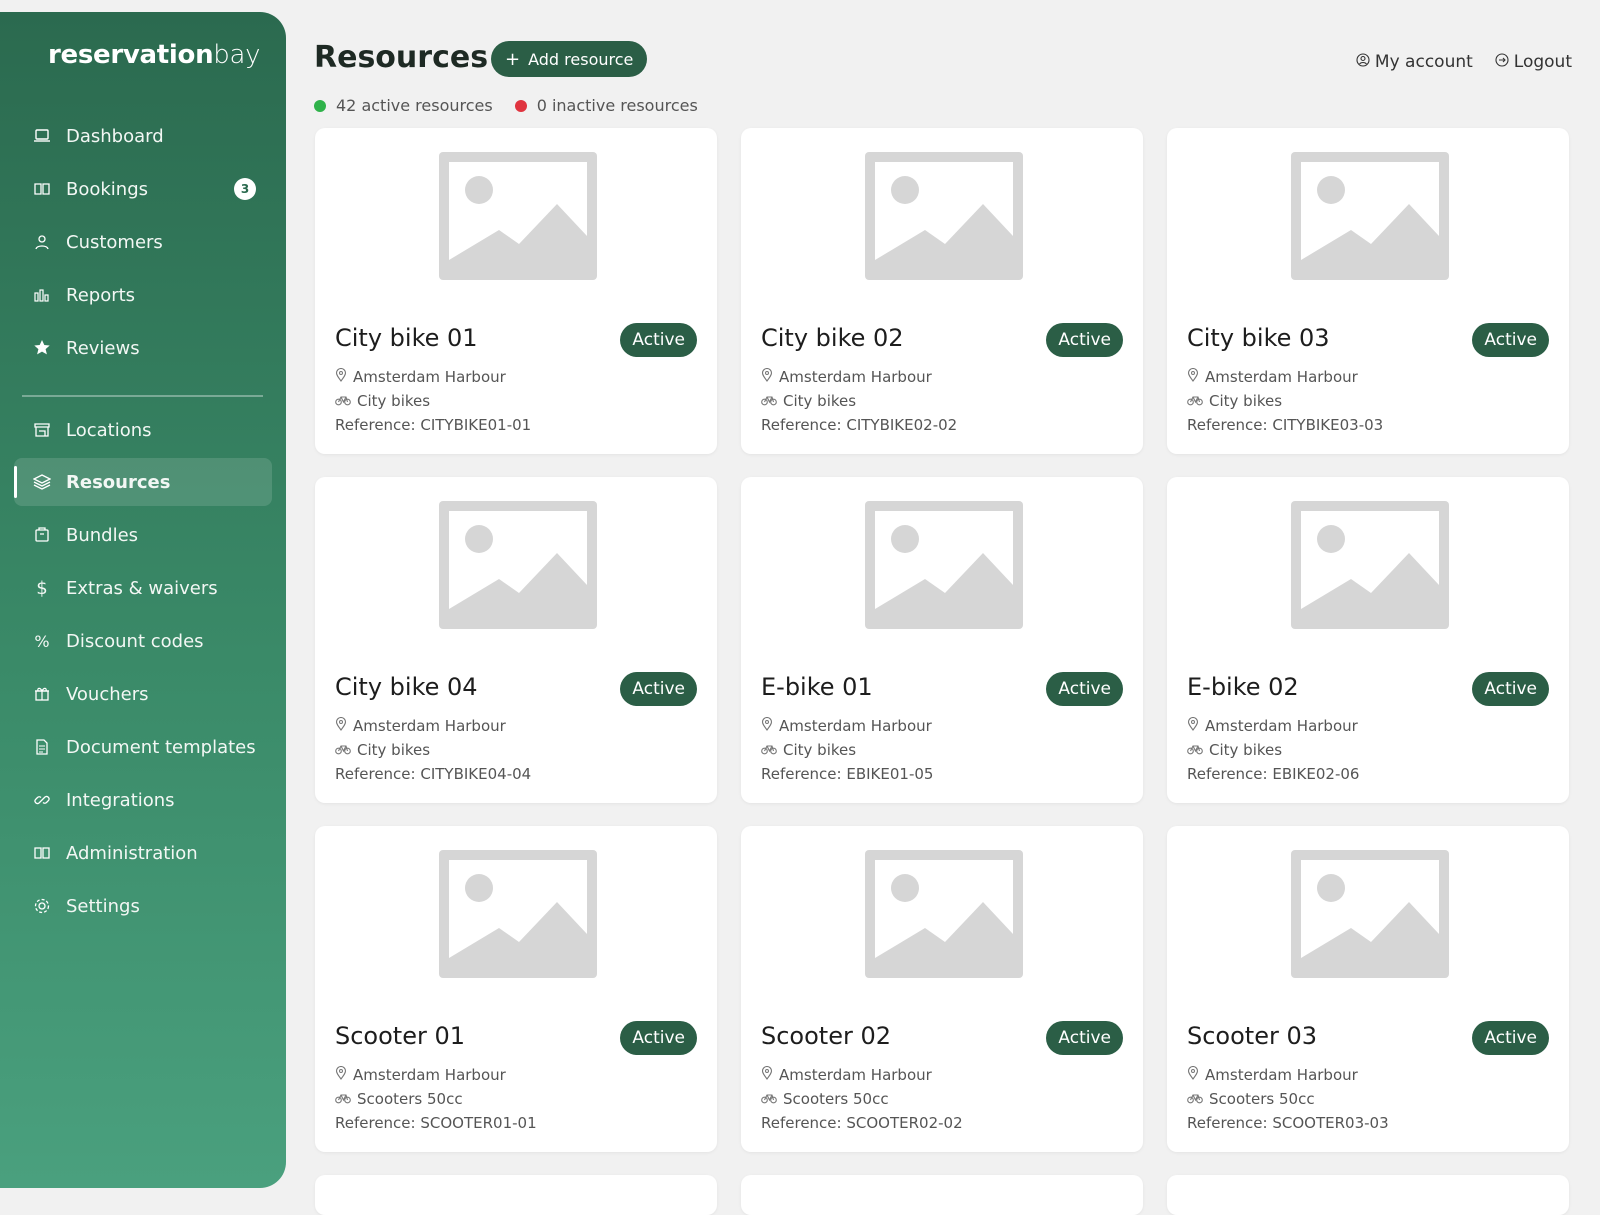  I want to click on resource-category: City bikes, so click(1234, 401).